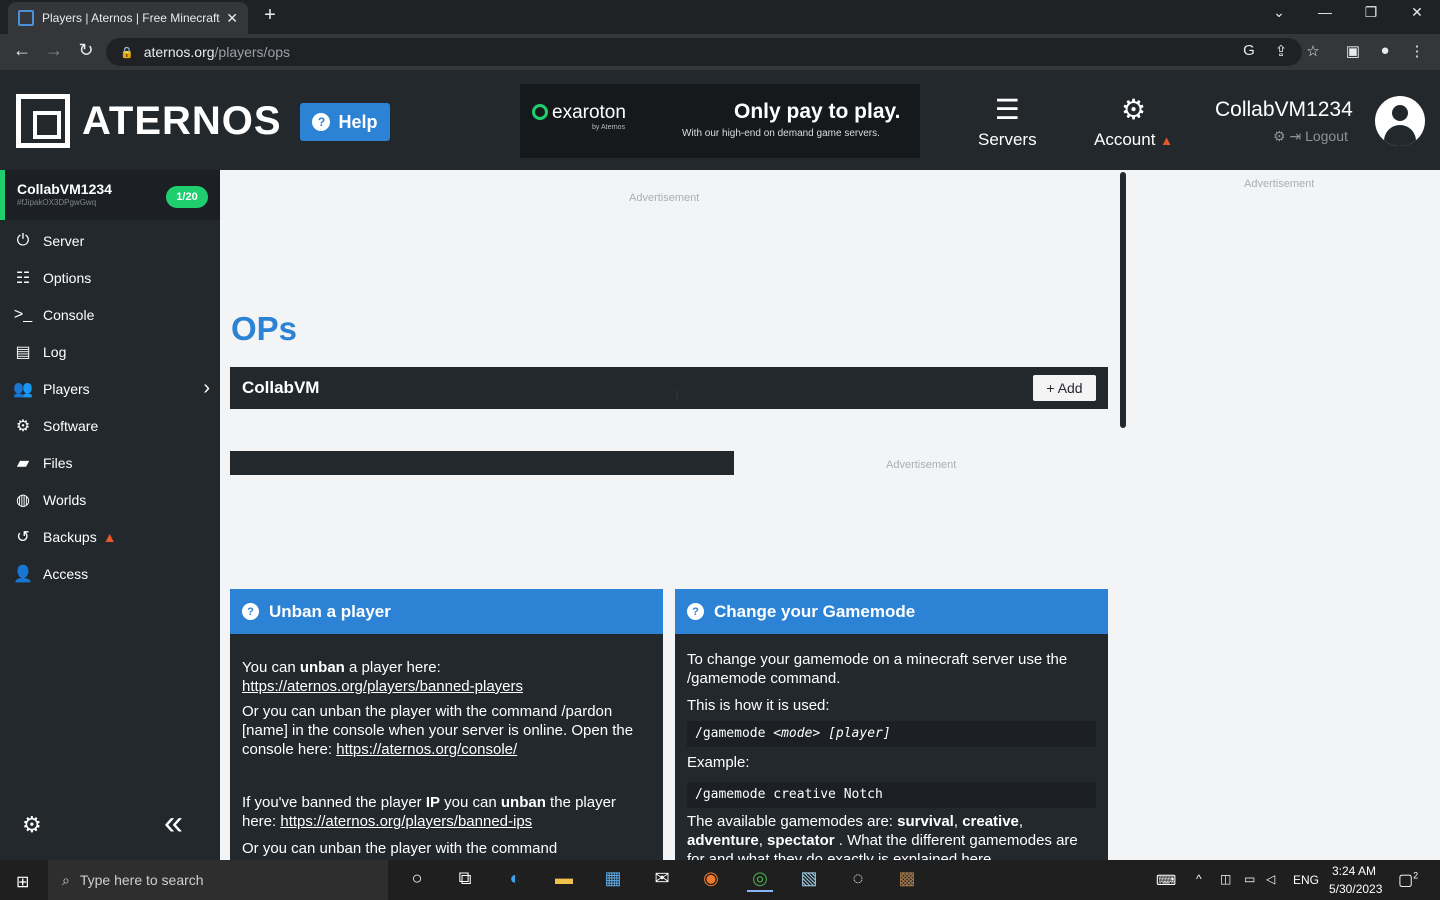  I want to click on clock-date: 5/30/2023, so click(1355, 889).